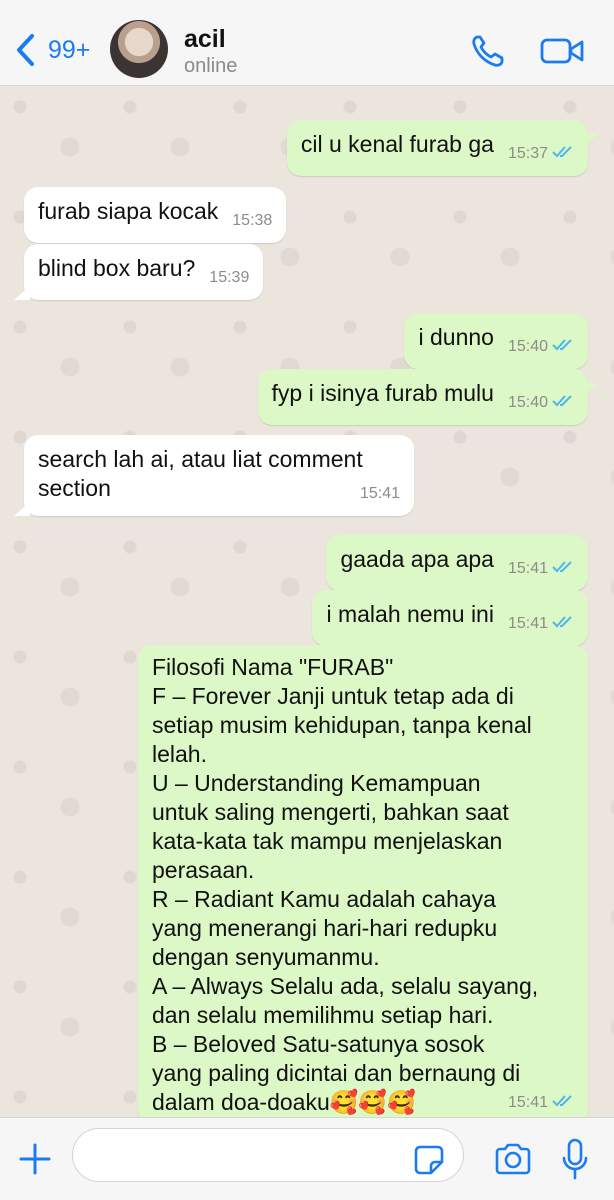 The height and width of the screenshot is (1200, 614). Describe the element at coordinates (575, 1159) in the screenshot. I see `microphone-icon` at that location.